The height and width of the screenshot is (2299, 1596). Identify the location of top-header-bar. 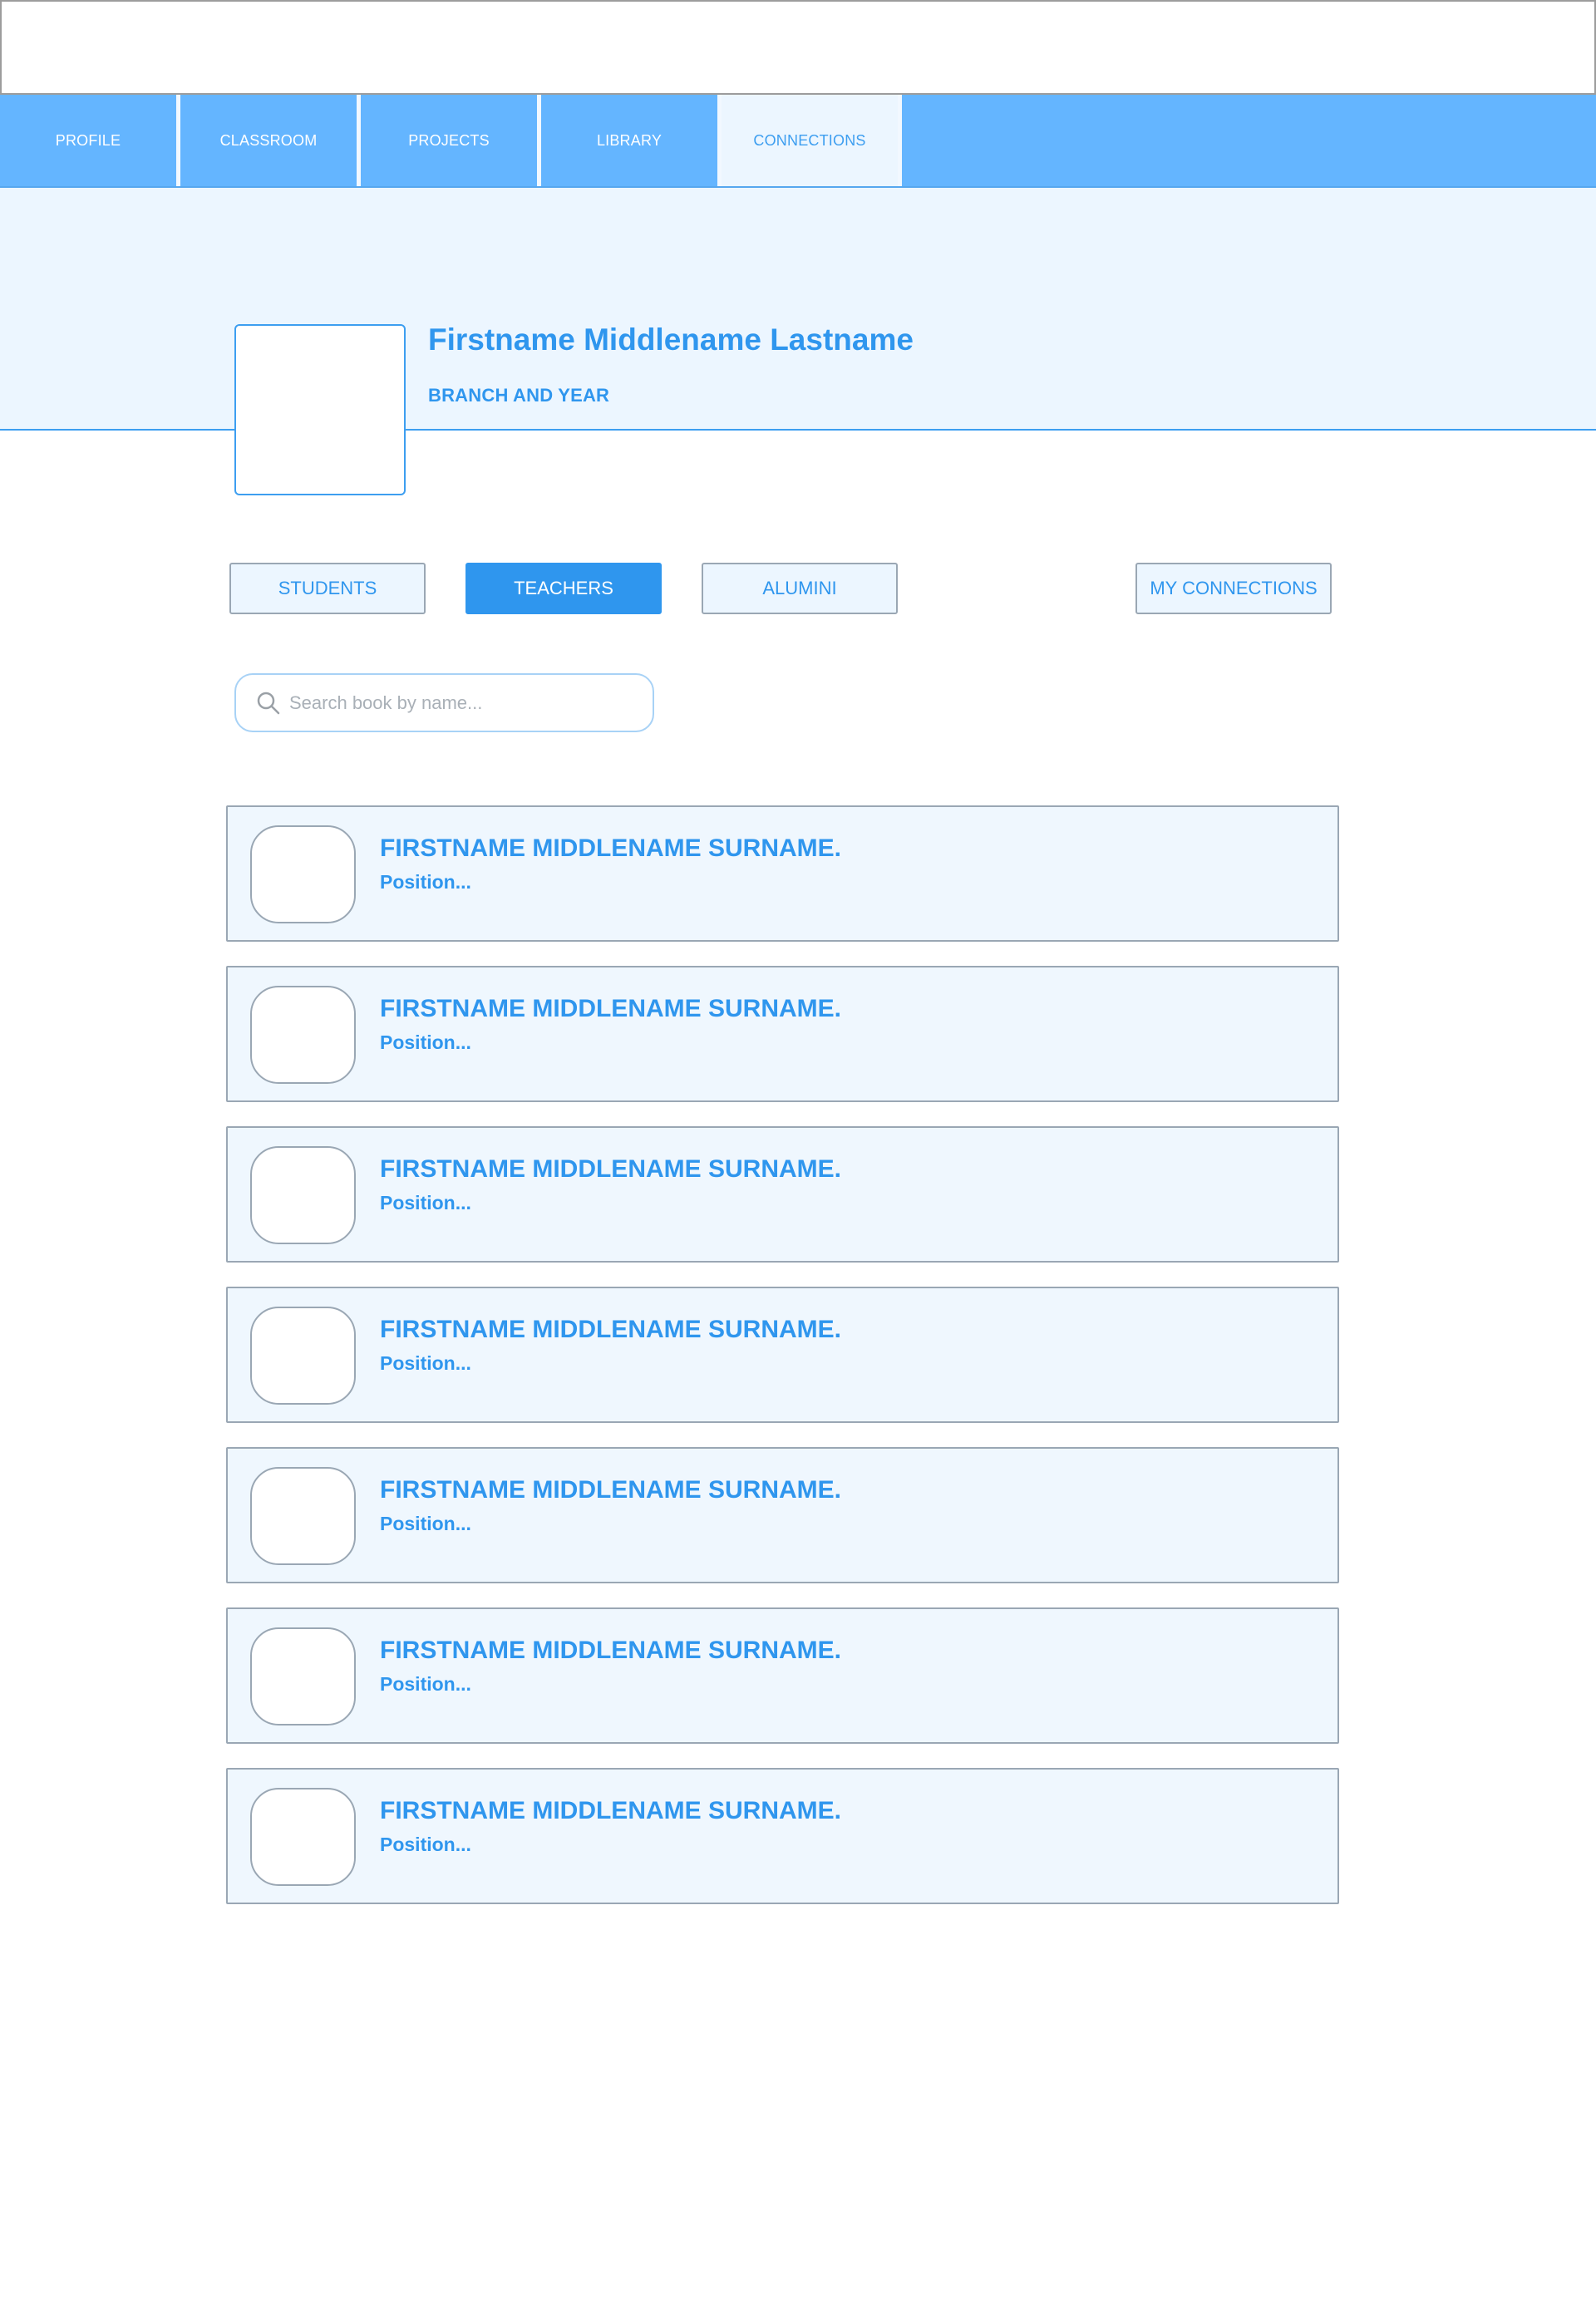
(798, 47).